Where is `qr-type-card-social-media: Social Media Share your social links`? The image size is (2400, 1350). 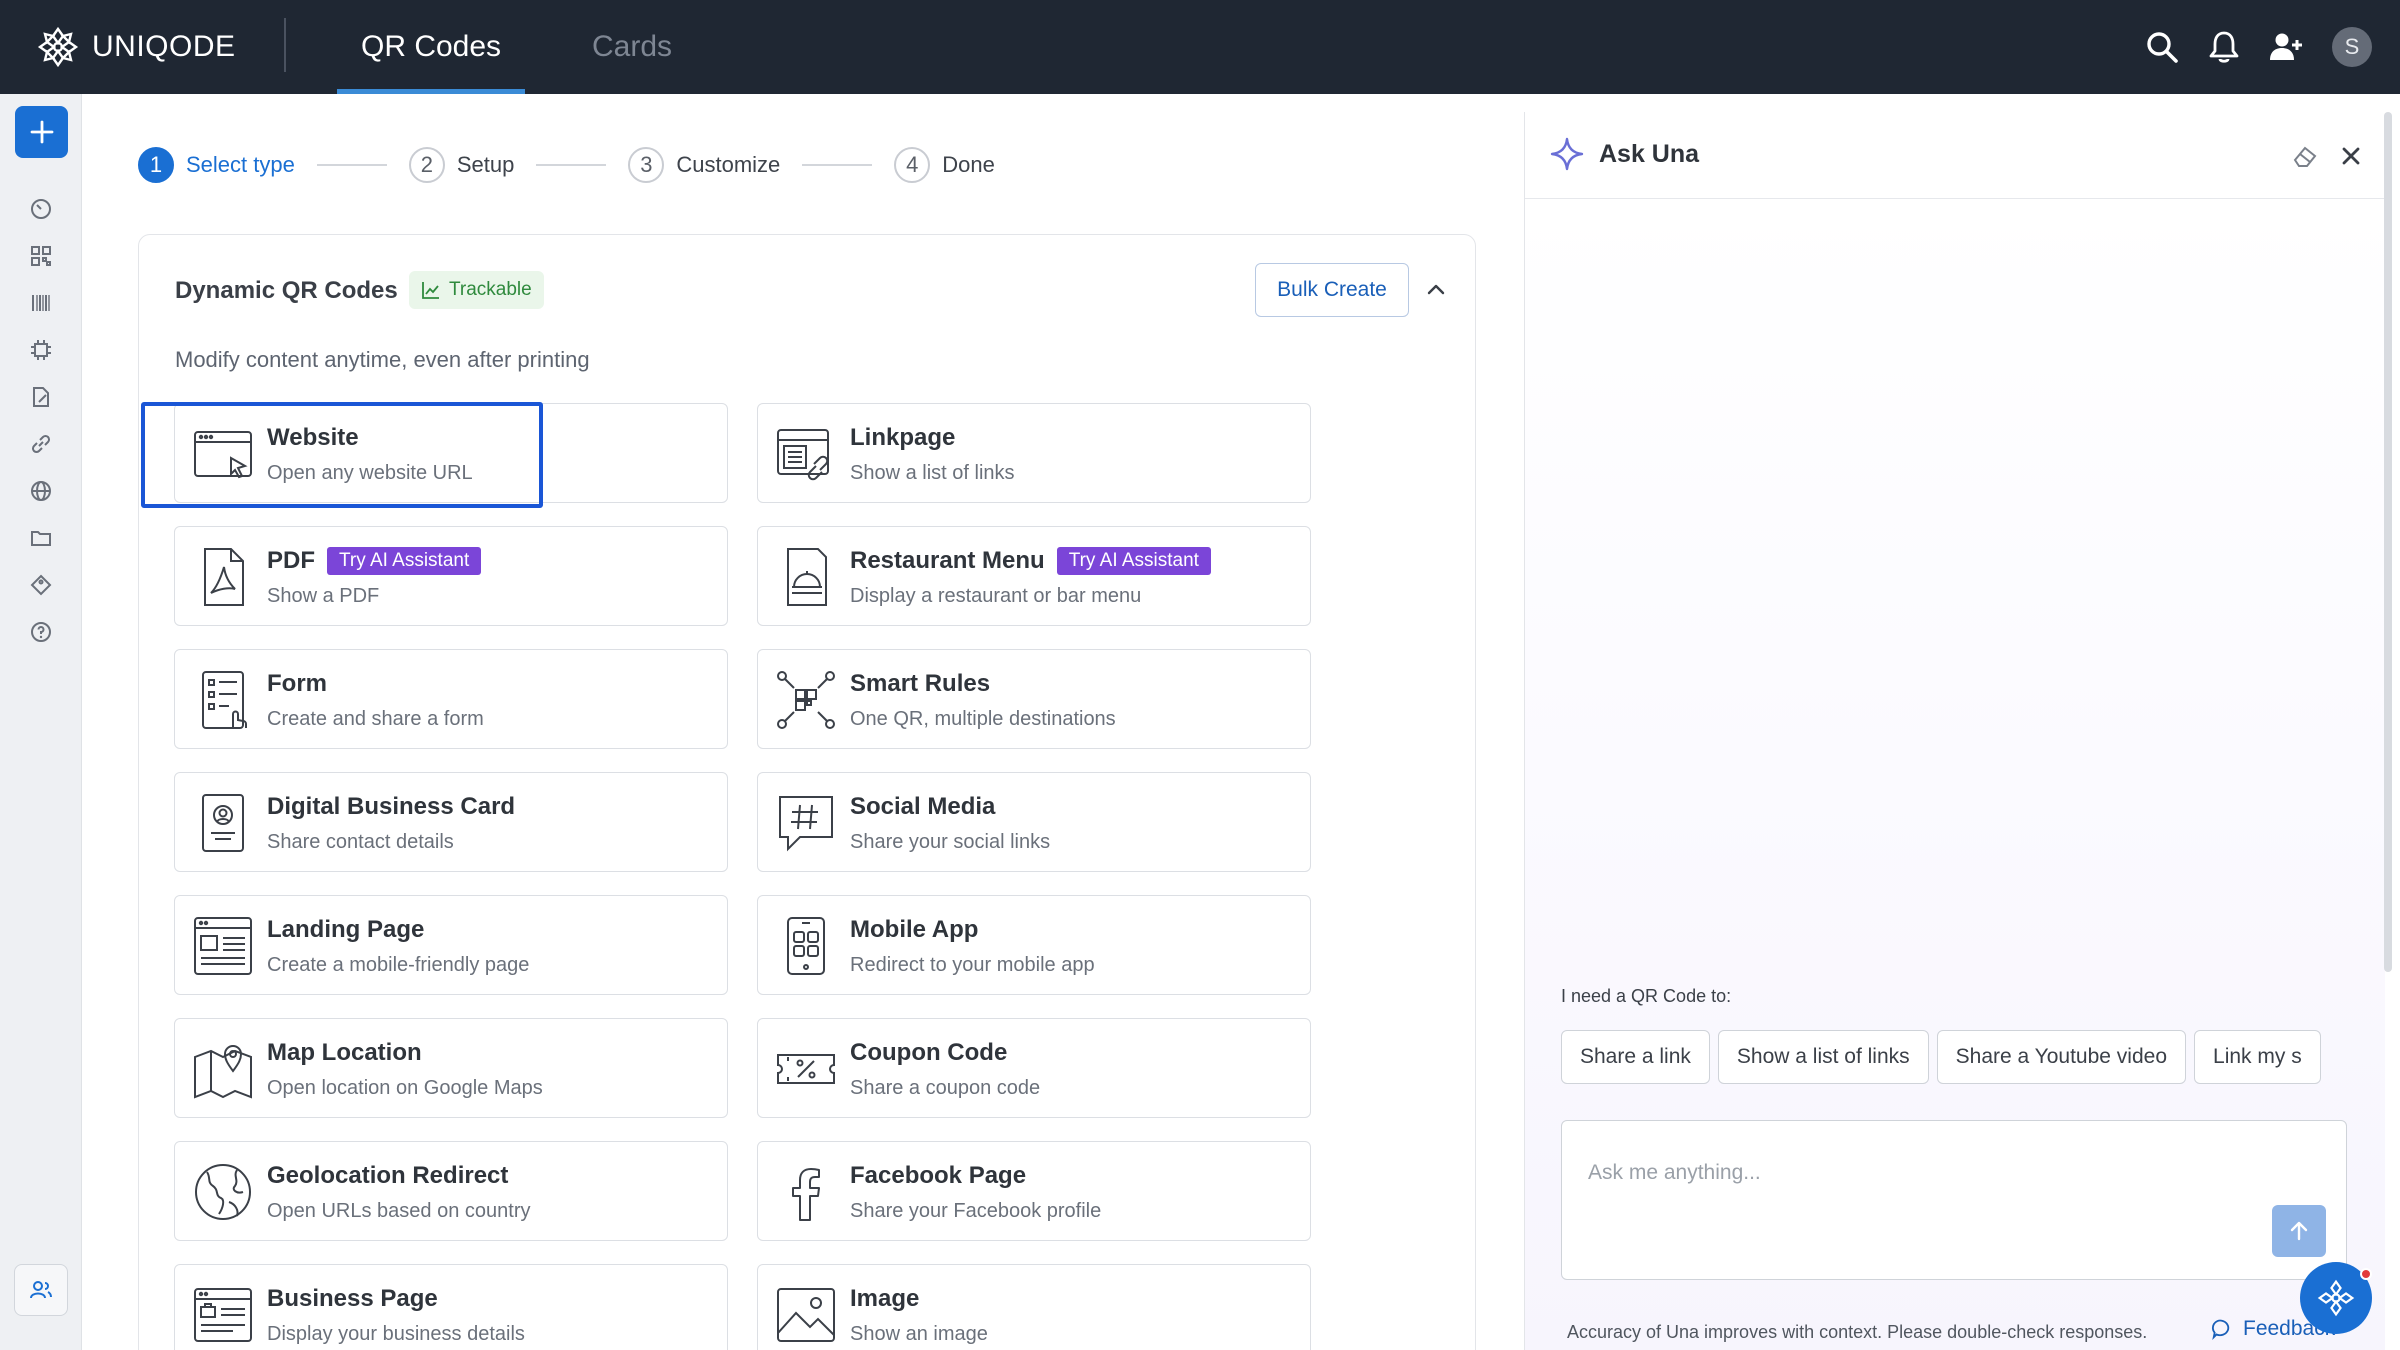 qr-type-card-social-media: Social Media Share your social links is located at coordinates (1034, 822).